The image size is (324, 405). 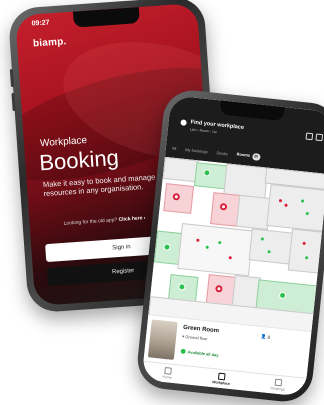 What do you see at coordinates (131, 219) in the screenshot?
I see `old-app-link: Click here ›` at bounding box center [131, 219].